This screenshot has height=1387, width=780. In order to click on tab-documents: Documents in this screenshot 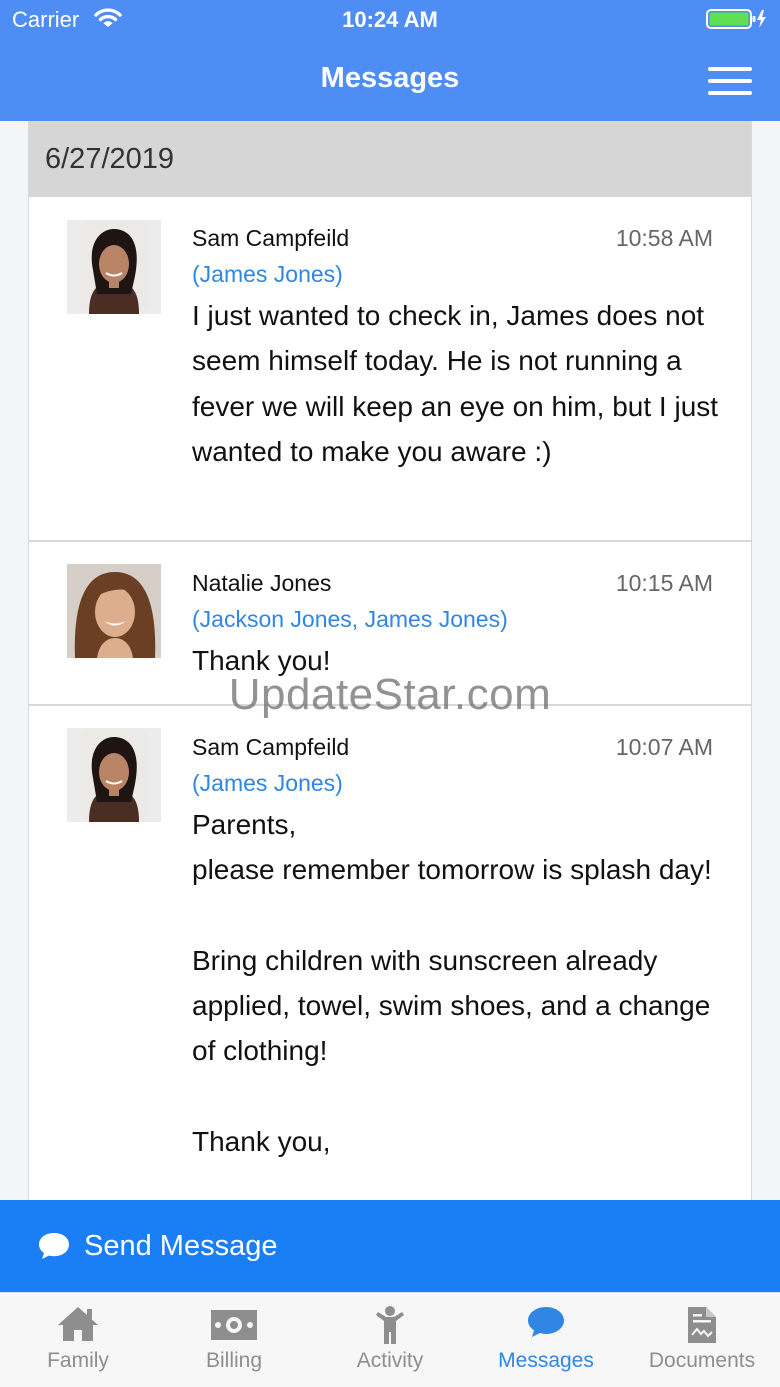, I will do `click(702, 1340)`.